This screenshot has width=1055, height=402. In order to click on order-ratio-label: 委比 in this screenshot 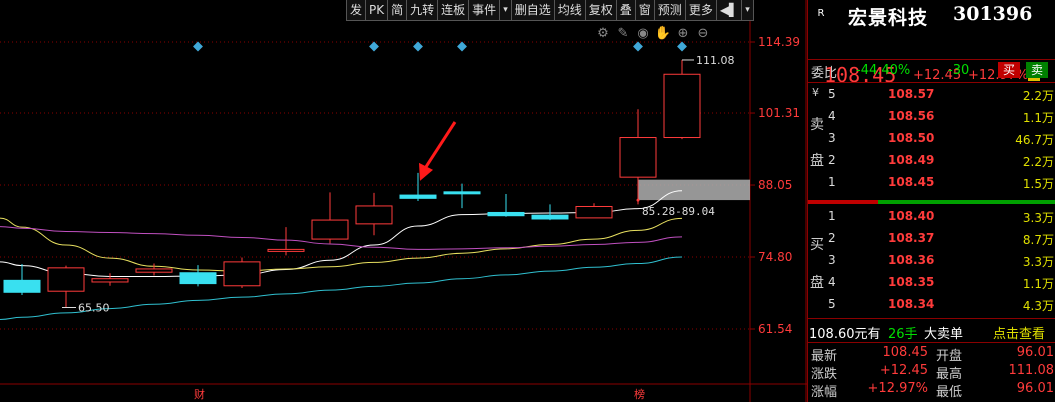, I will do `click(824, 73)`.